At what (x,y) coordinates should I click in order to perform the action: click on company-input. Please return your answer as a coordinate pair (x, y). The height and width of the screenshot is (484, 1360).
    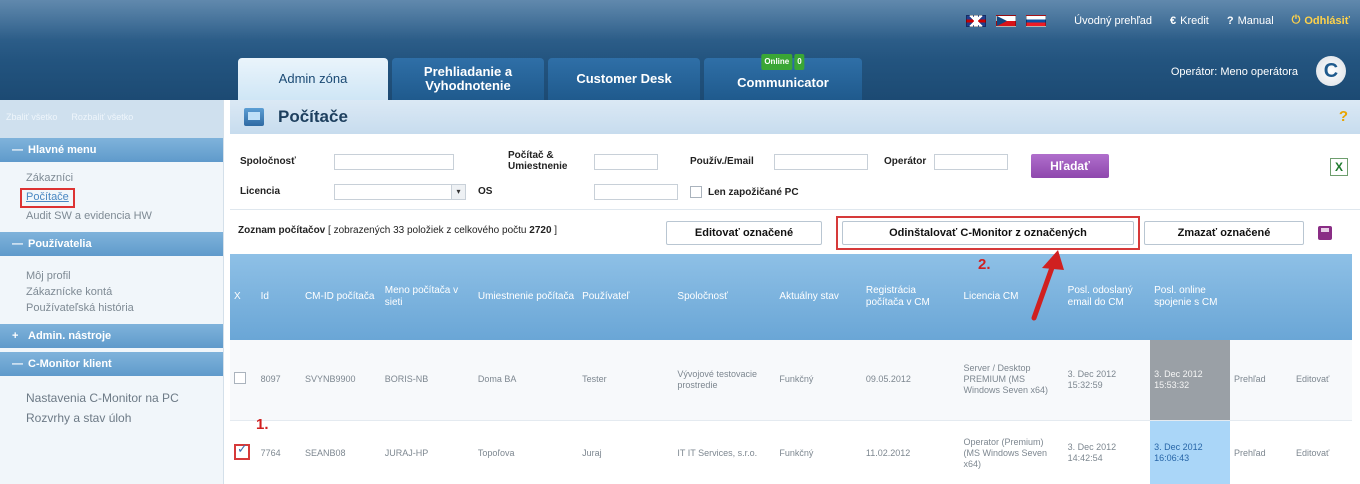
    Looking at the image, I should click on (394, 162).